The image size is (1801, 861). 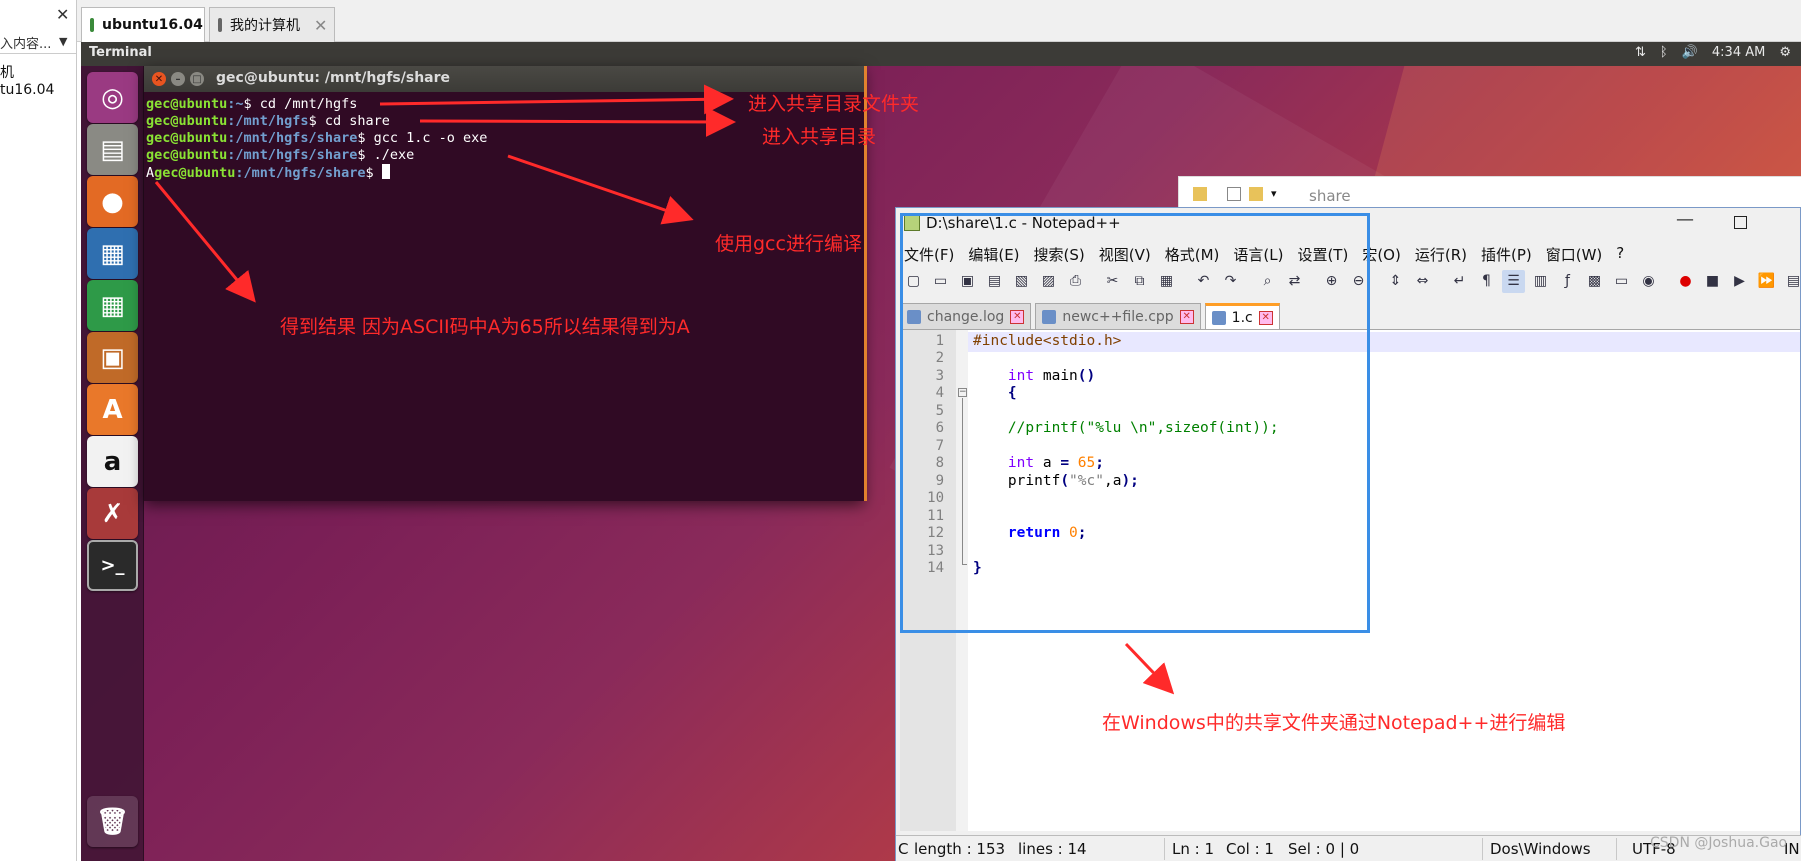 I want to click on close-library-icon: ✕, so click(x=62, y=14).